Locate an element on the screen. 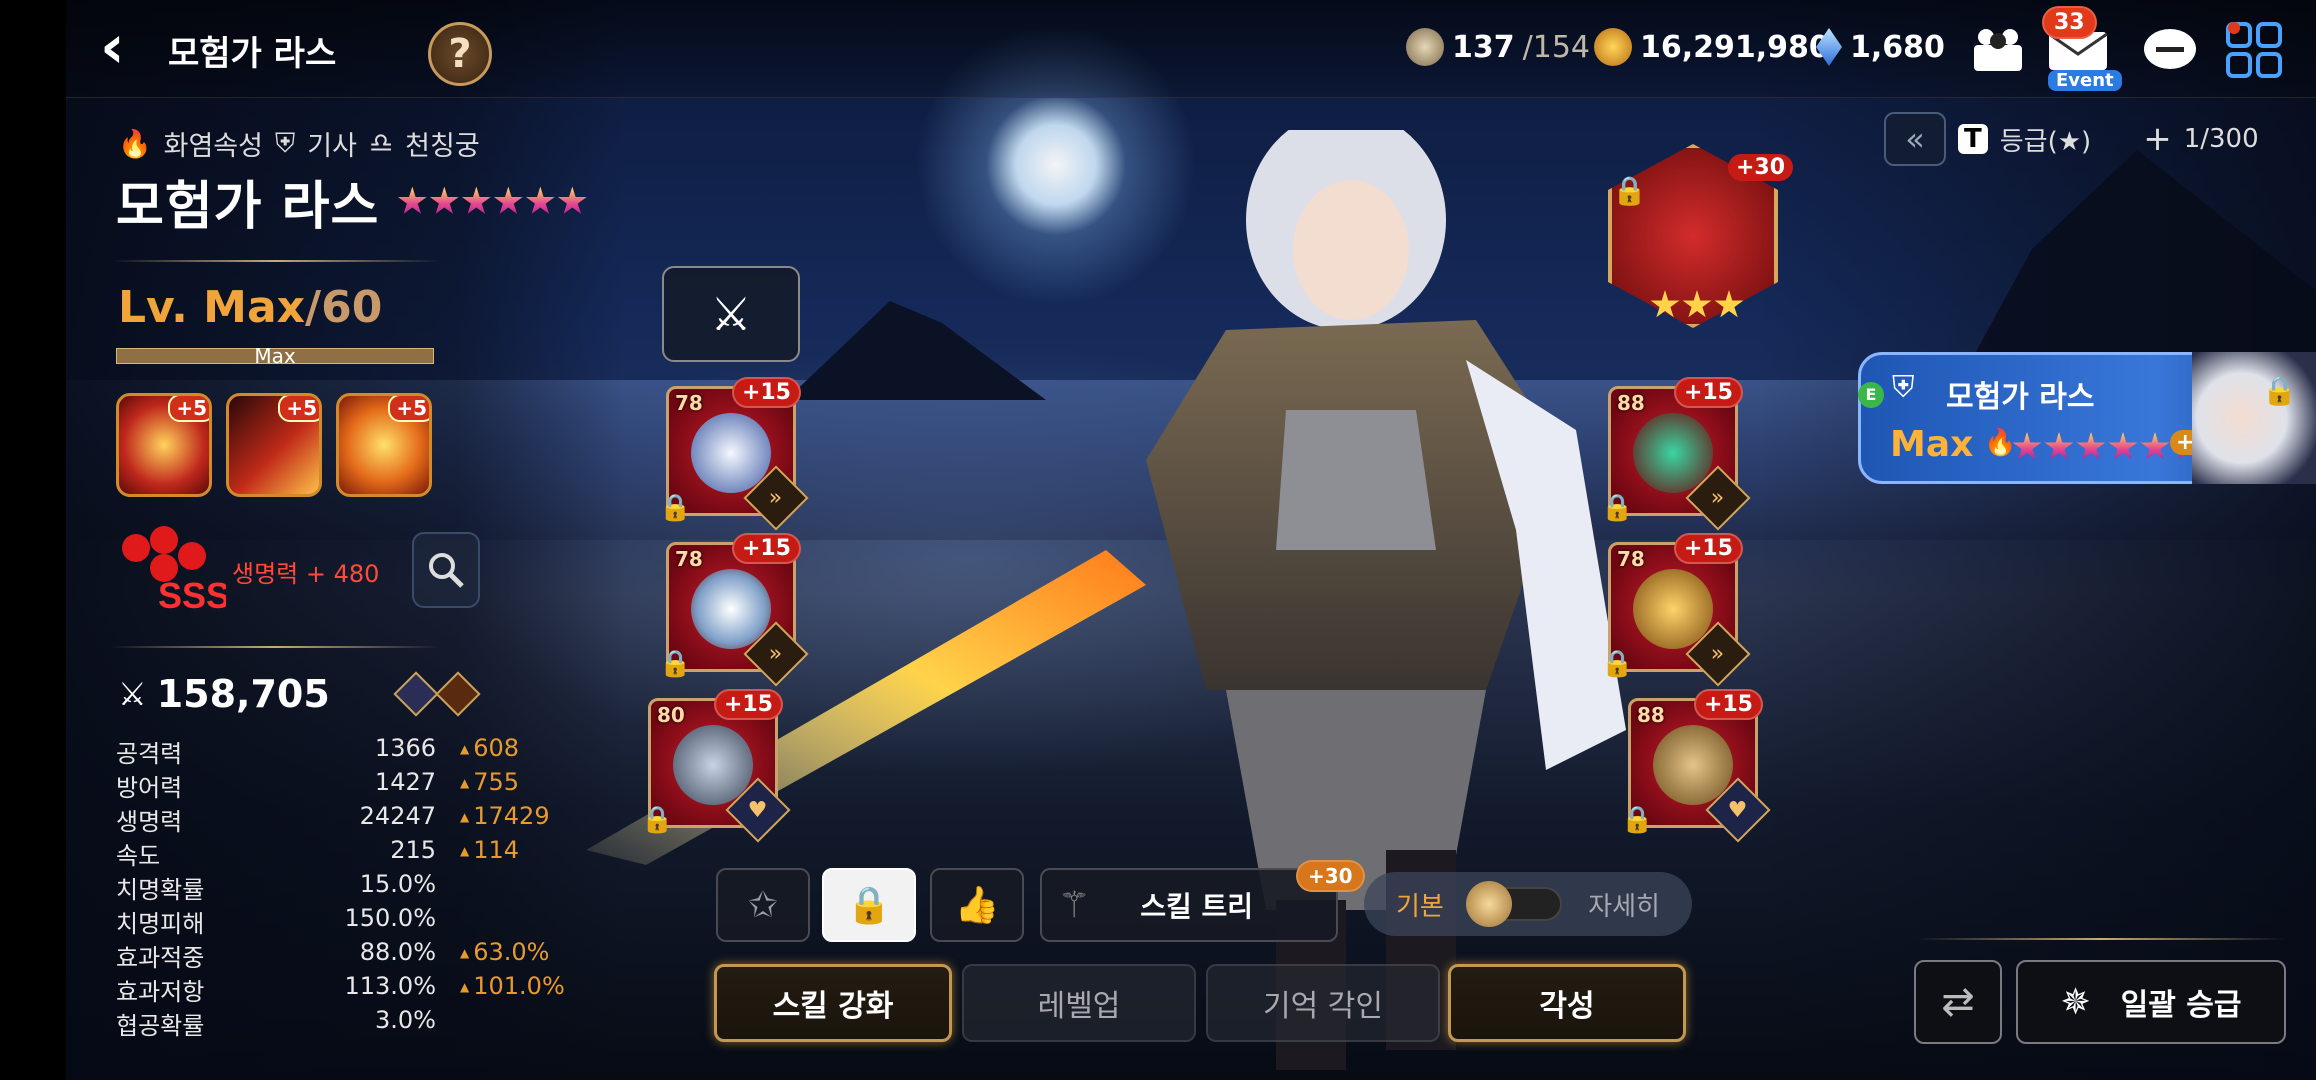 The height and width of the screenshot is (1080, 2316). equipment-slot-armor: 80 +15 🔒 ♥ is located at coordinates (716, 766).